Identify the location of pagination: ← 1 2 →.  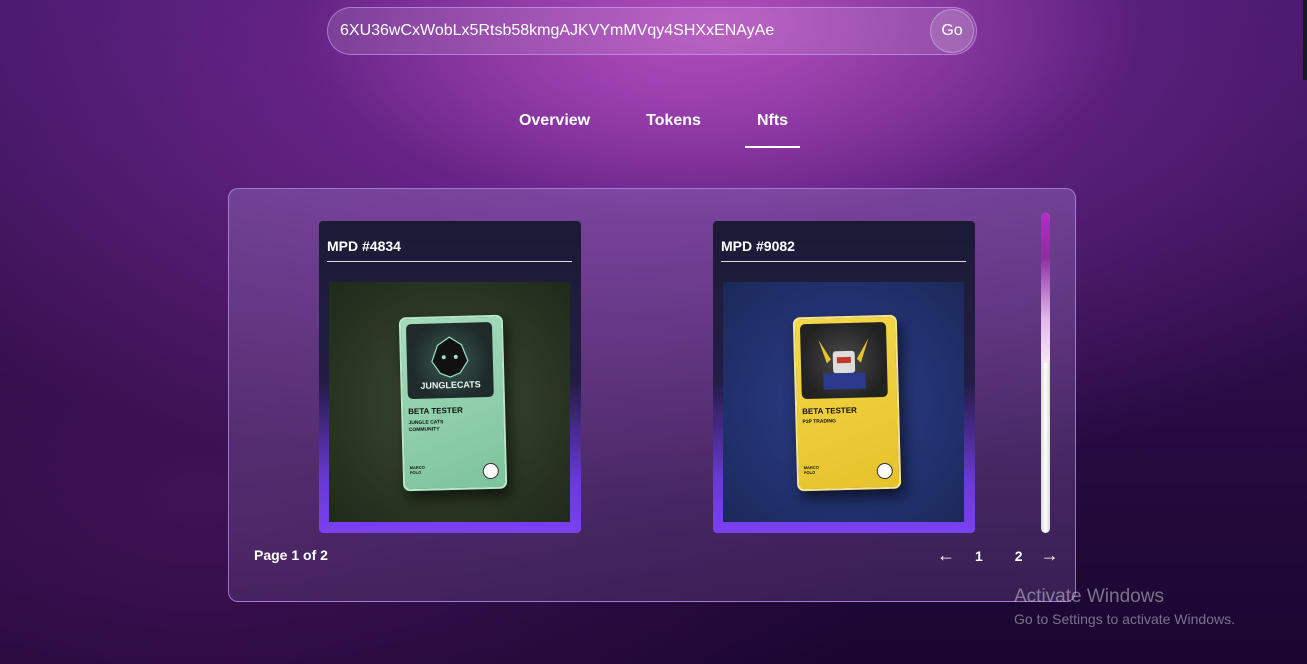
(998, 555).